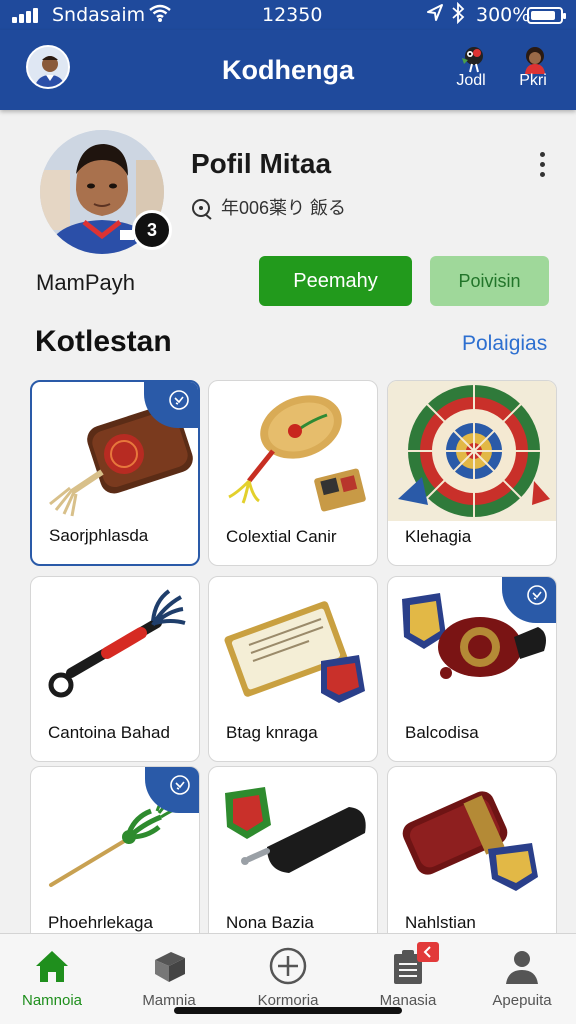 The width and height of the screenshot is (576, 1024). I want to click on home-indicator, so click(288, 1010).